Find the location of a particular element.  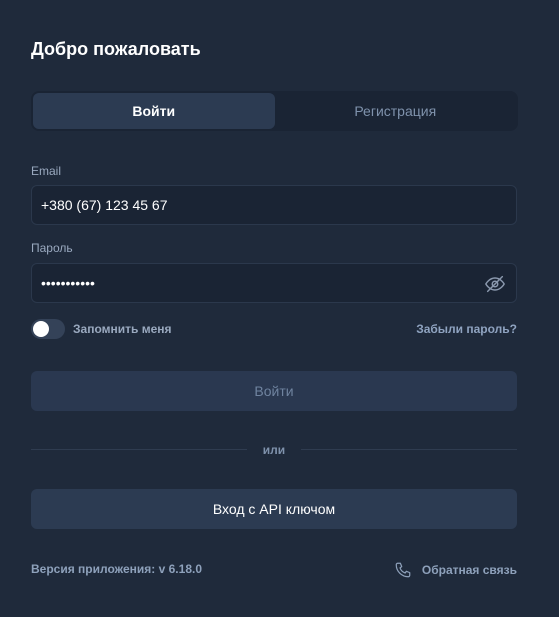

password-field-wrapper is located at coordinates (274, 283).